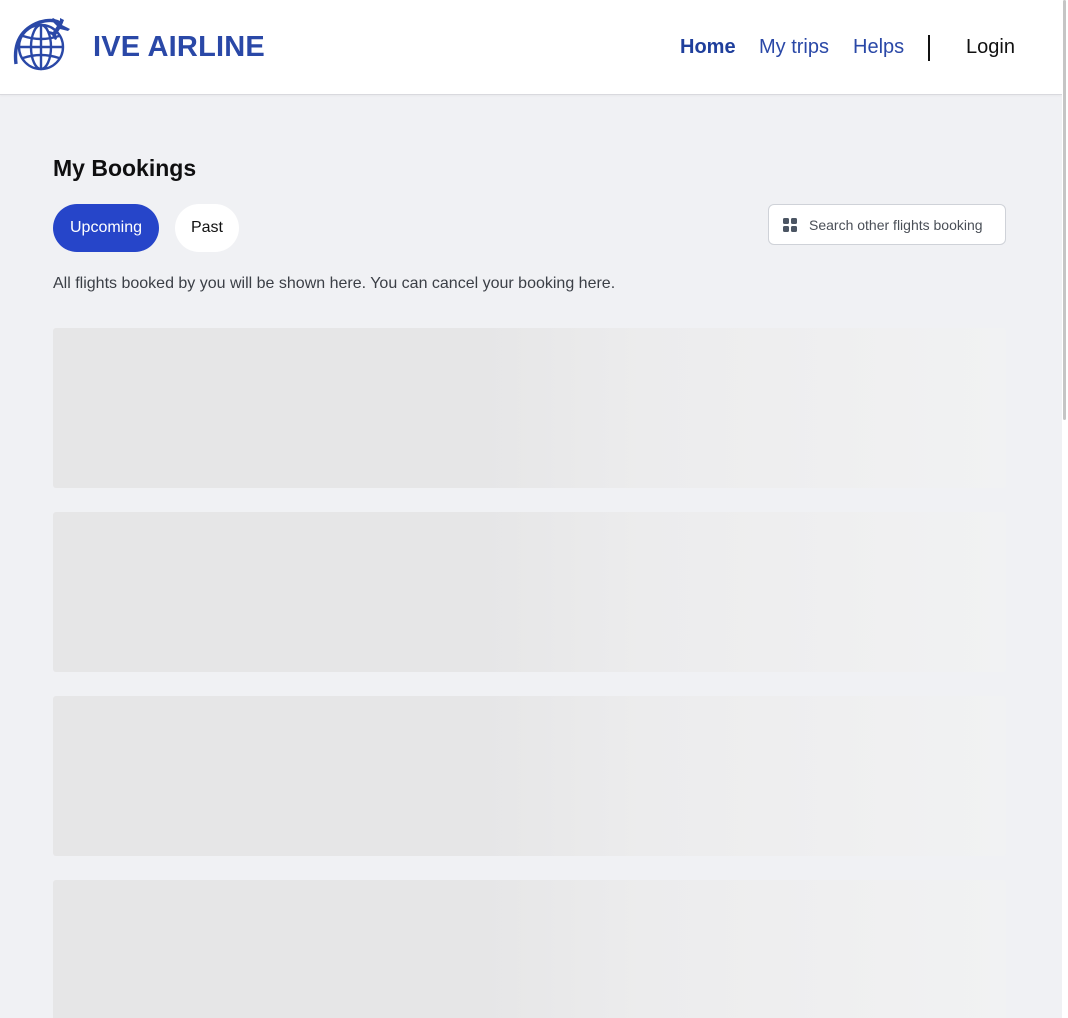 Image resolution: width=1068 pixels, height=1018 pixels. Describe the element at coordinates (179, 47) in the screenshot. I see `brand-name: IVE AIRLINE` at that location.